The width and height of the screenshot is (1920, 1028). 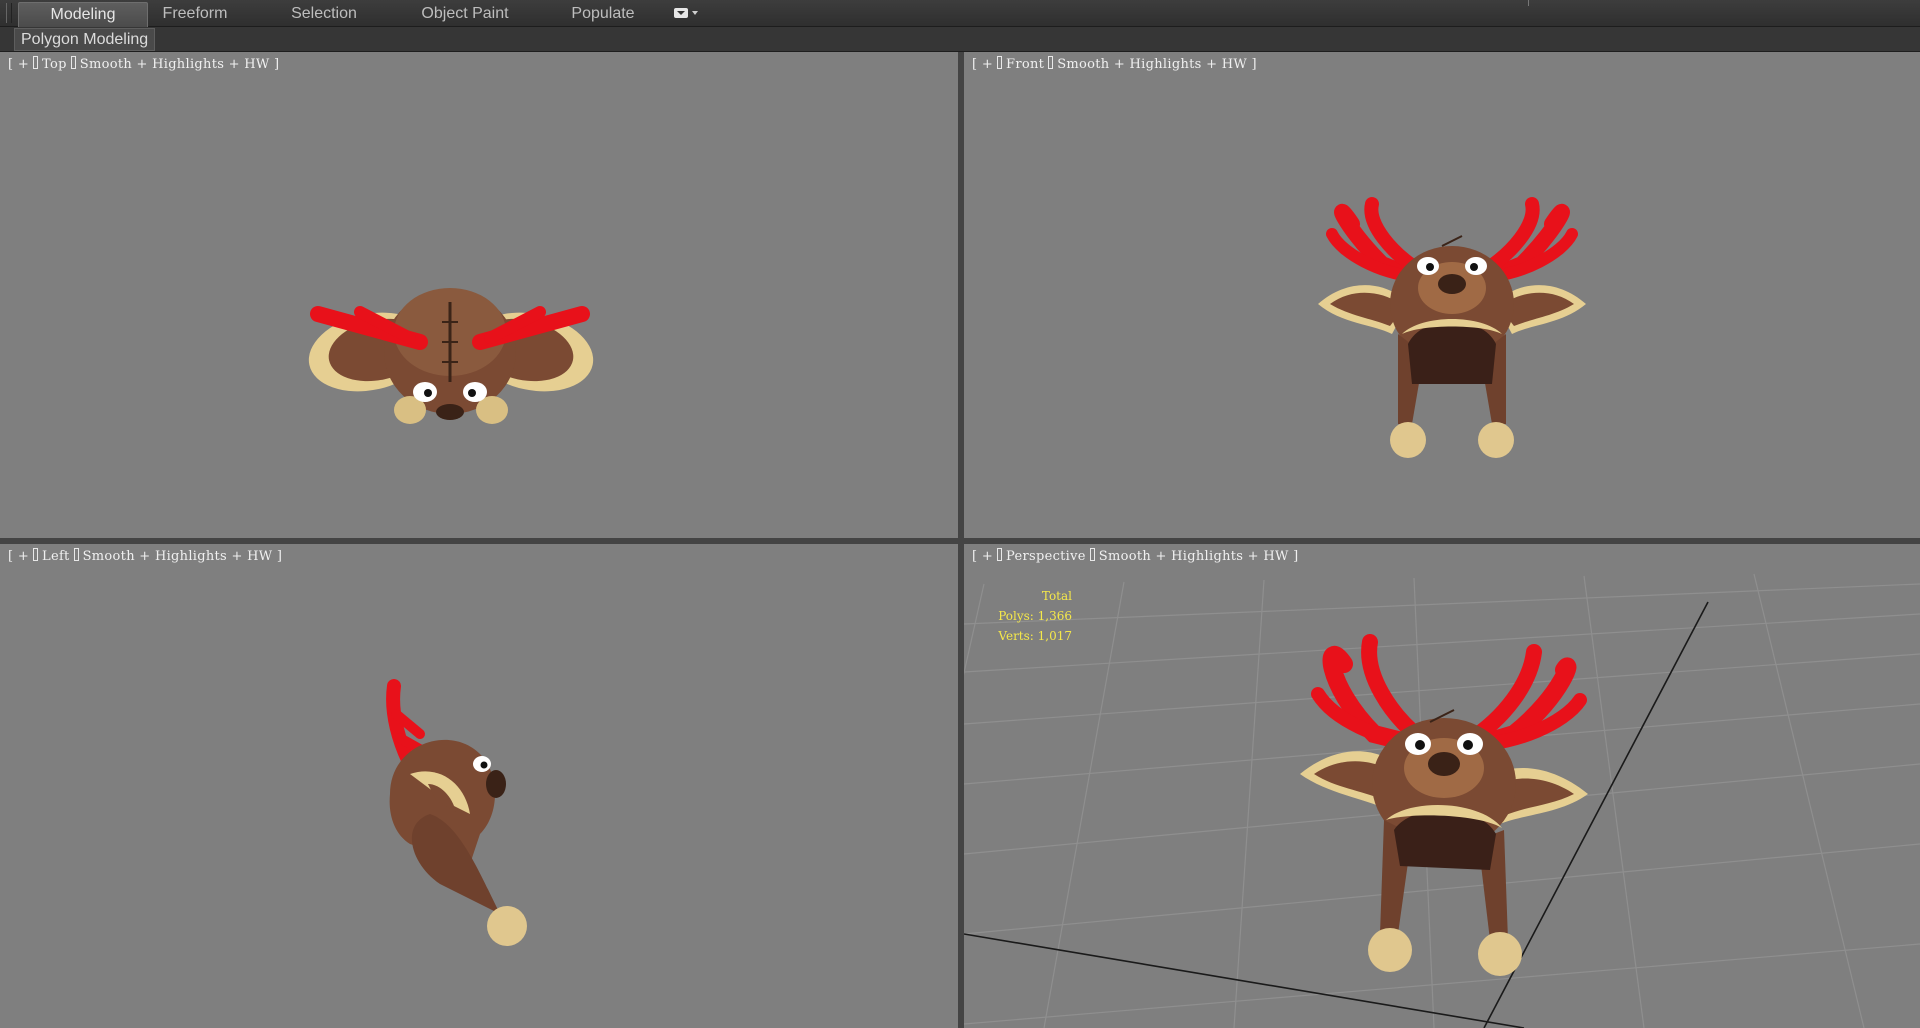 What do you see at coordinates (603, 14) in the screenshot?
I see `tab-populate: Populate` at bounding box center [603, 14].